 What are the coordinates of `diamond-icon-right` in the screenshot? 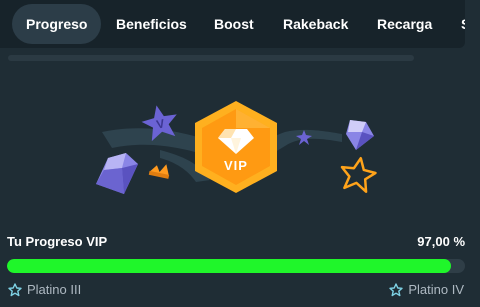 It's located at (360, 135).